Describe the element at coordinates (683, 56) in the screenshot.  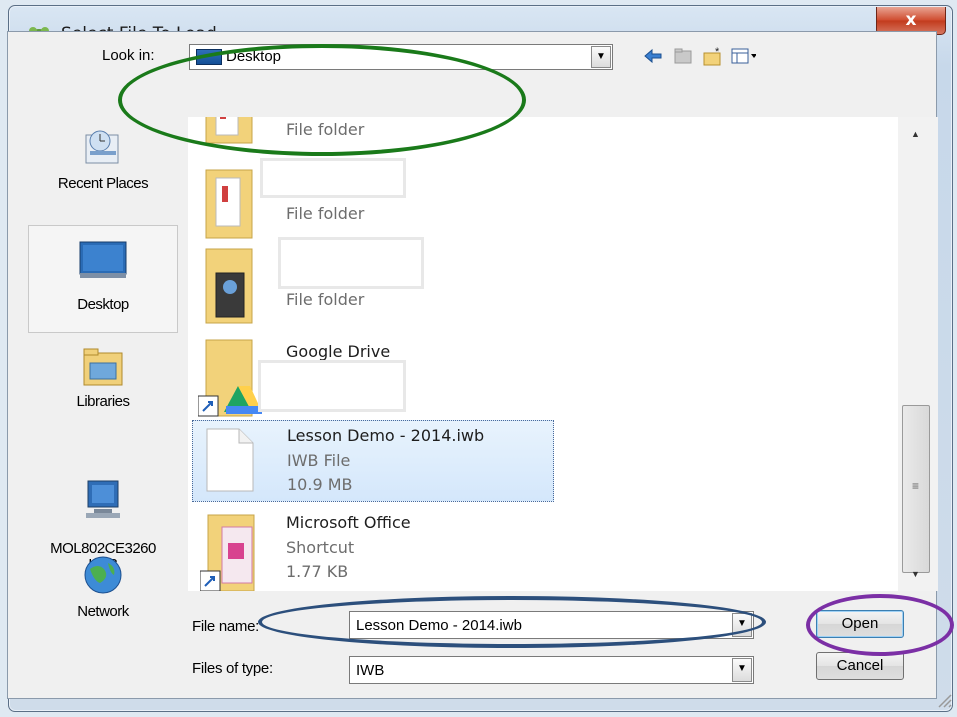
I see `up-folder-icon` at that location.